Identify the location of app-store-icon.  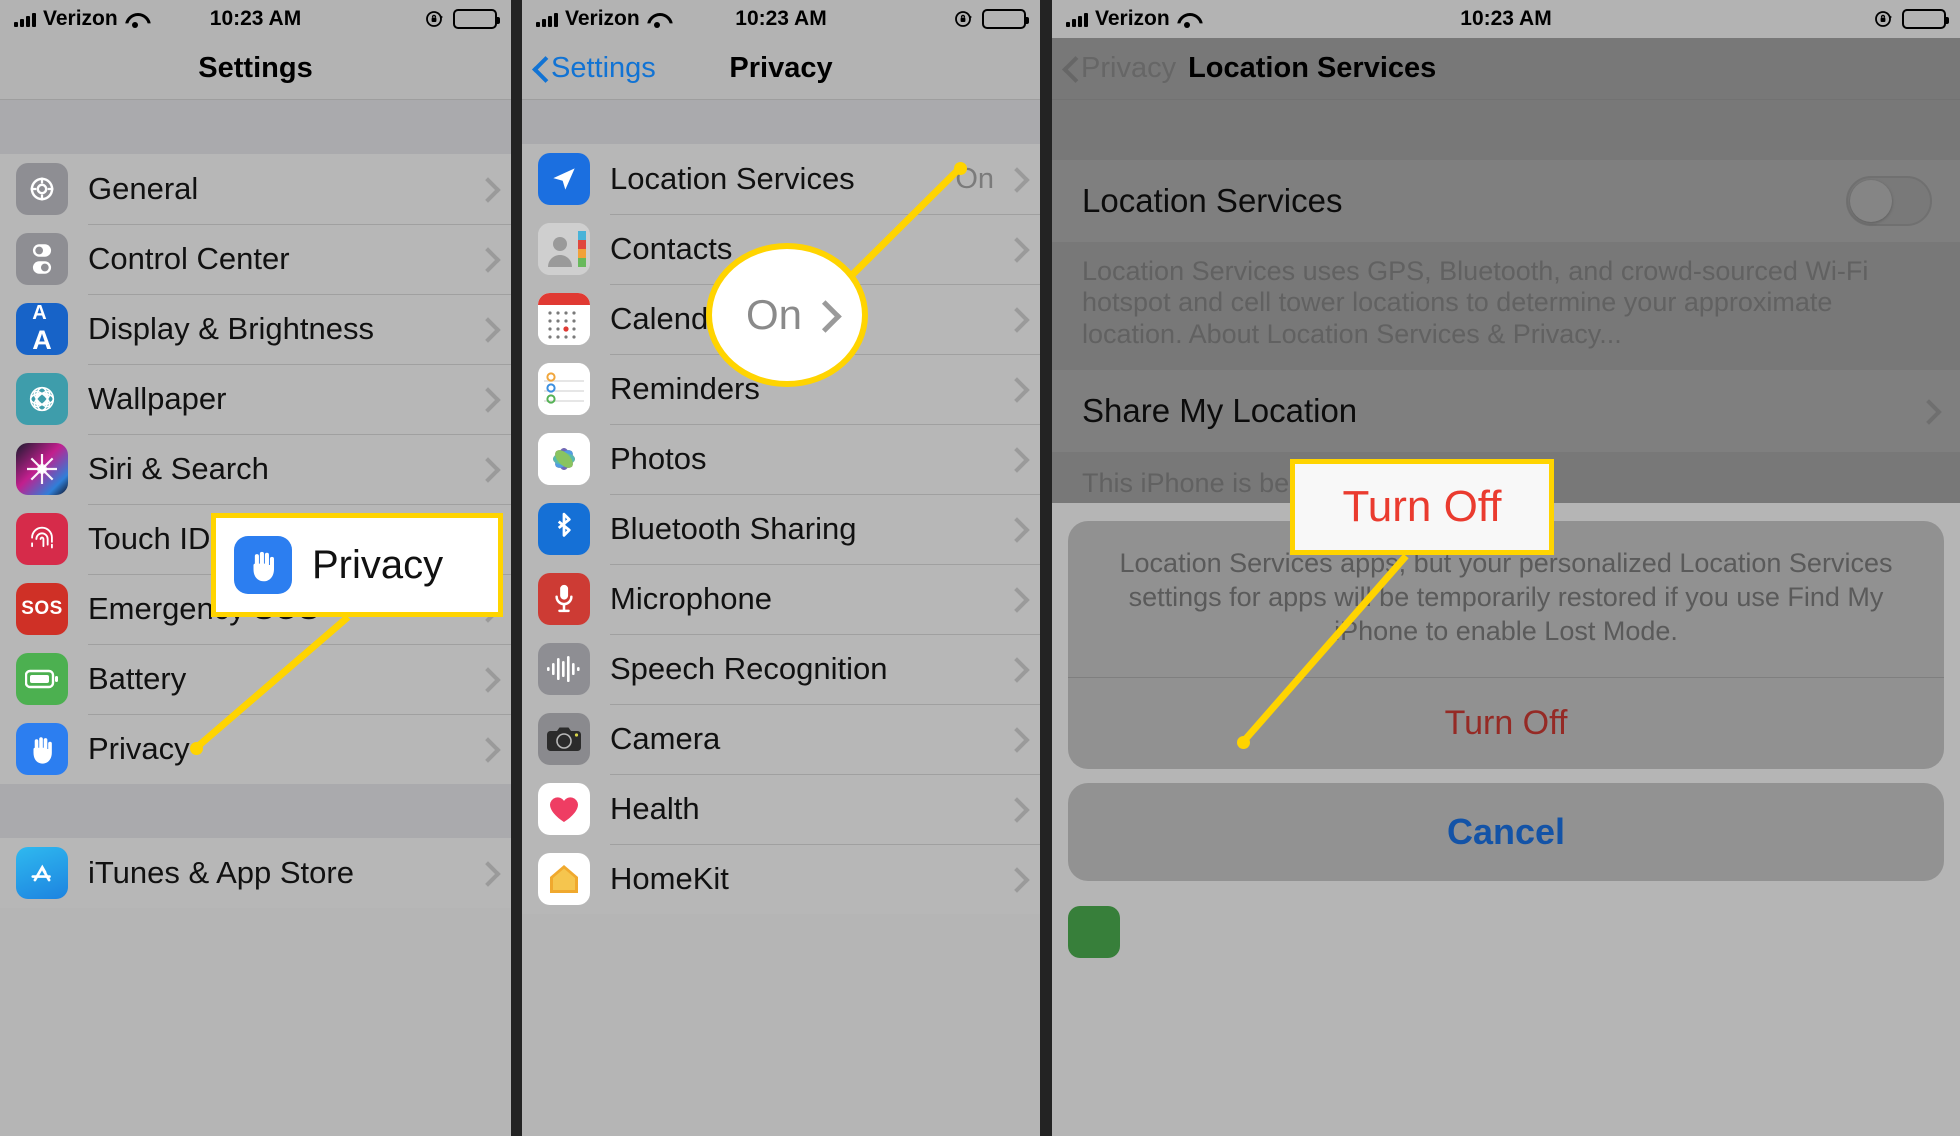
(42, 873).